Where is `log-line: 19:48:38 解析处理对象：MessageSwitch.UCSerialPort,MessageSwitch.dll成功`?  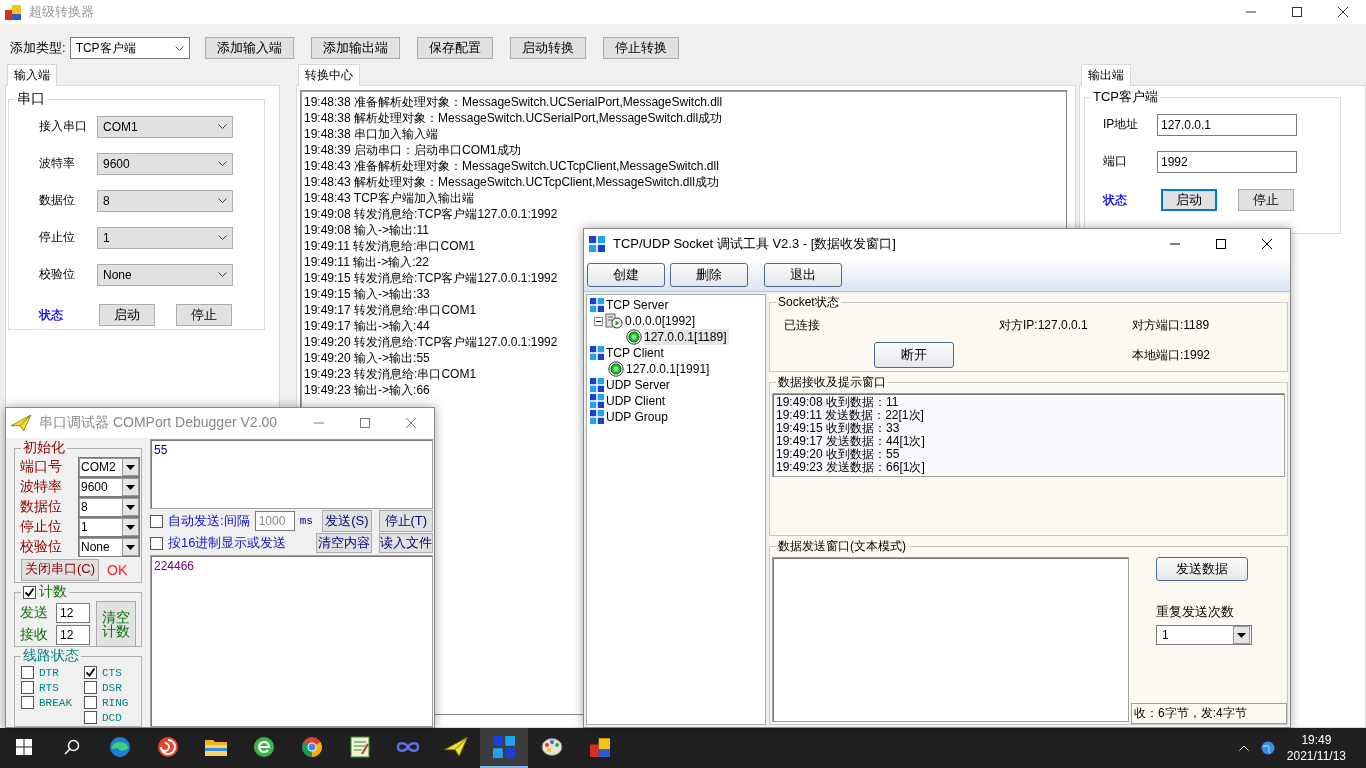
log-line: 19:48:38 解析处理对象：MessageSwitch.UCSerialPort,MessageSwitch.dll成功 is located at coordinates (513, 118).